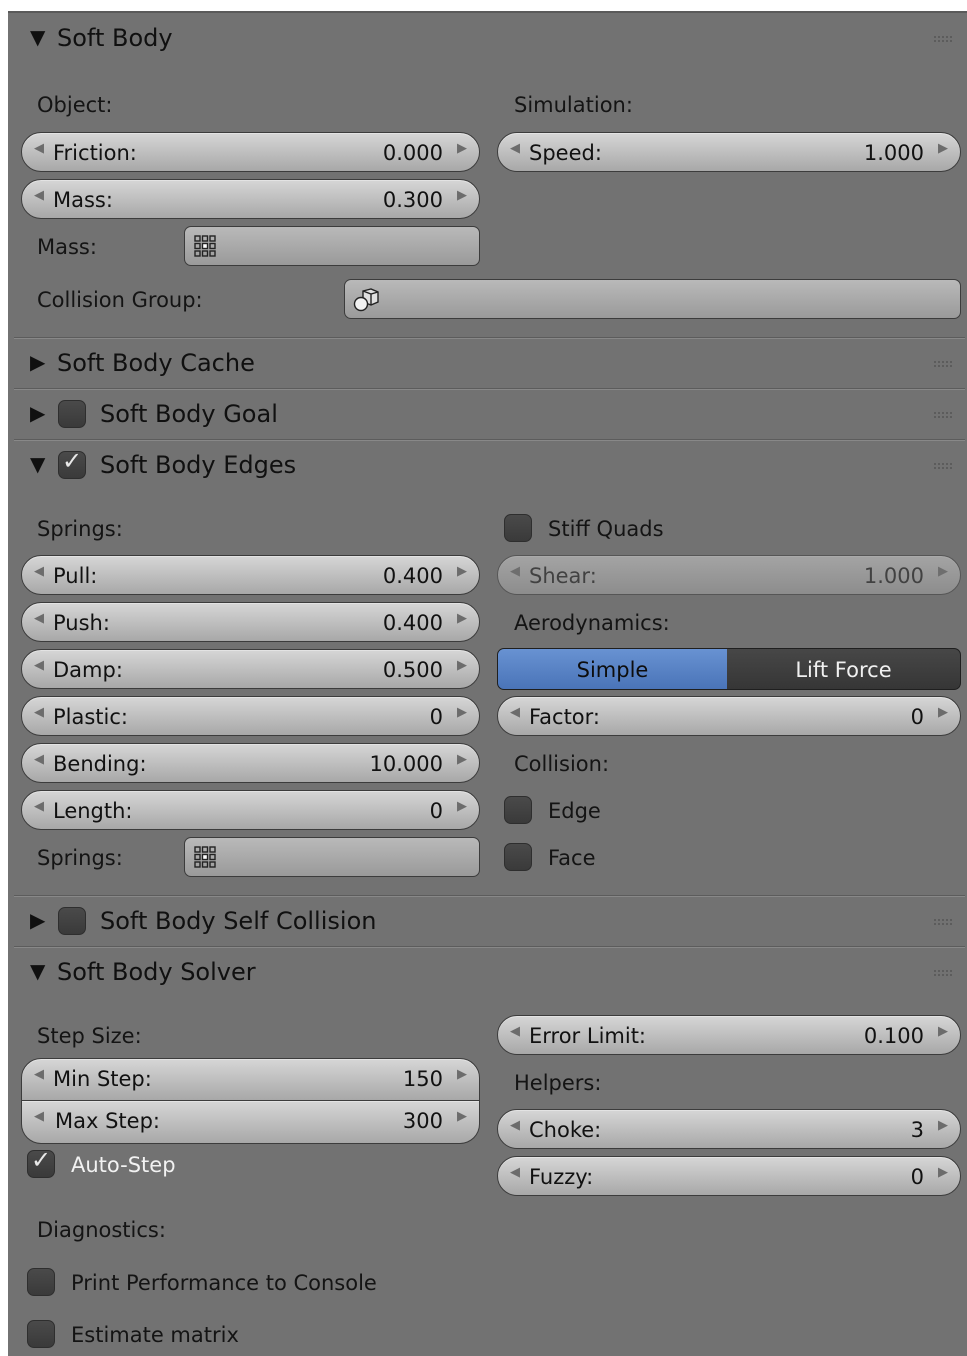  What do you see at coordinates (729, 575) in the screenshot?
I see `shear-field: ◀ Shear: 1.000 ▶` at bounding box center [729, 575].